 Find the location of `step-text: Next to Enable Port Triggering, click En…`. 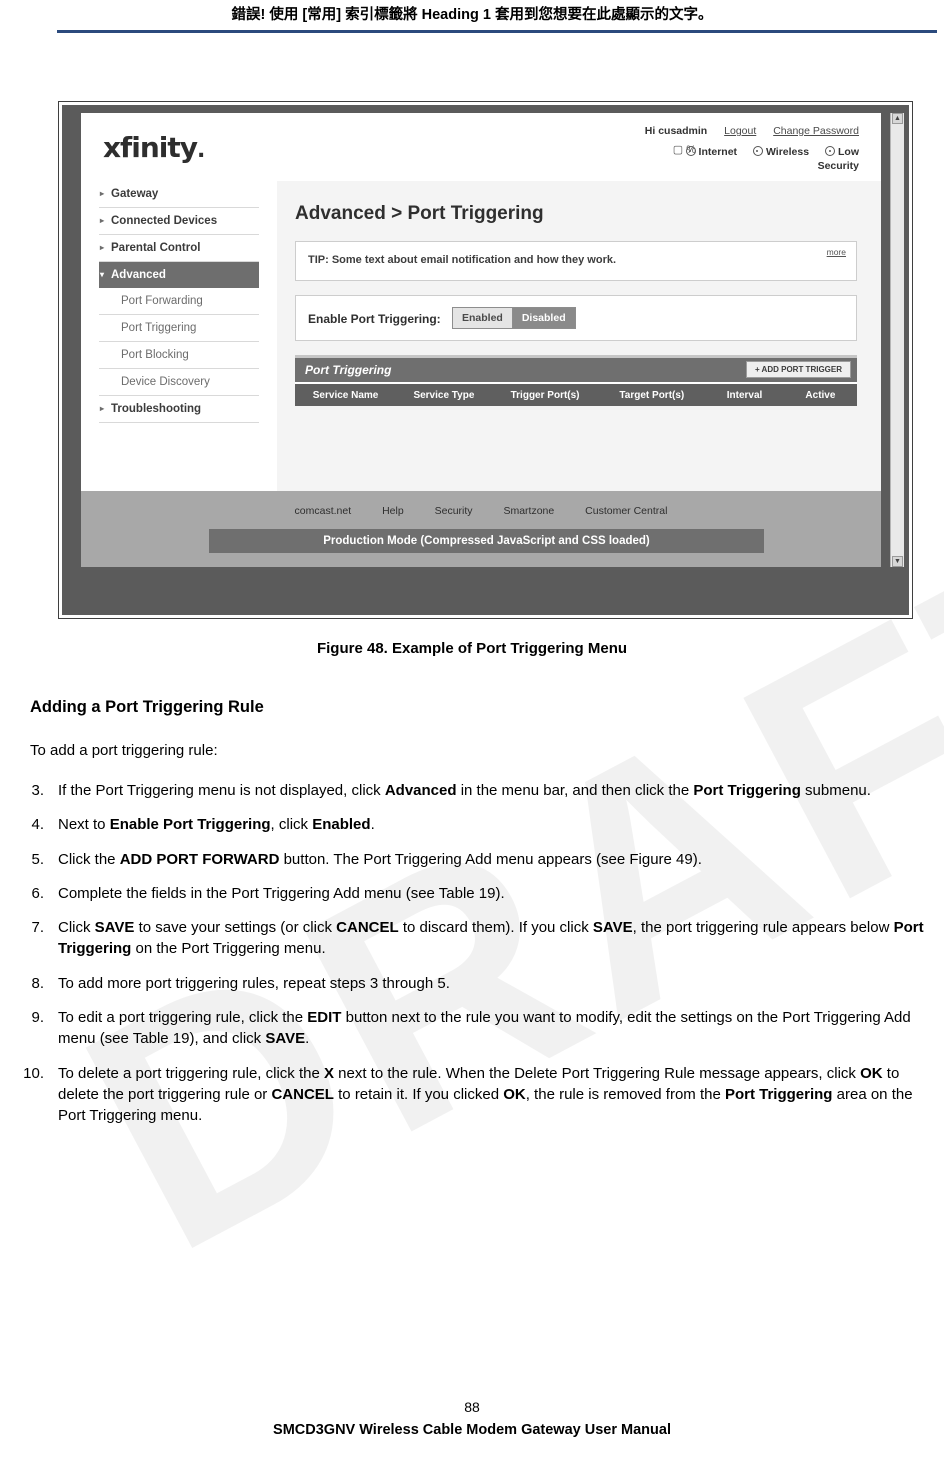

step-text: Next to Enable Port Triggering, click En… is located at coordinates (216, 825).